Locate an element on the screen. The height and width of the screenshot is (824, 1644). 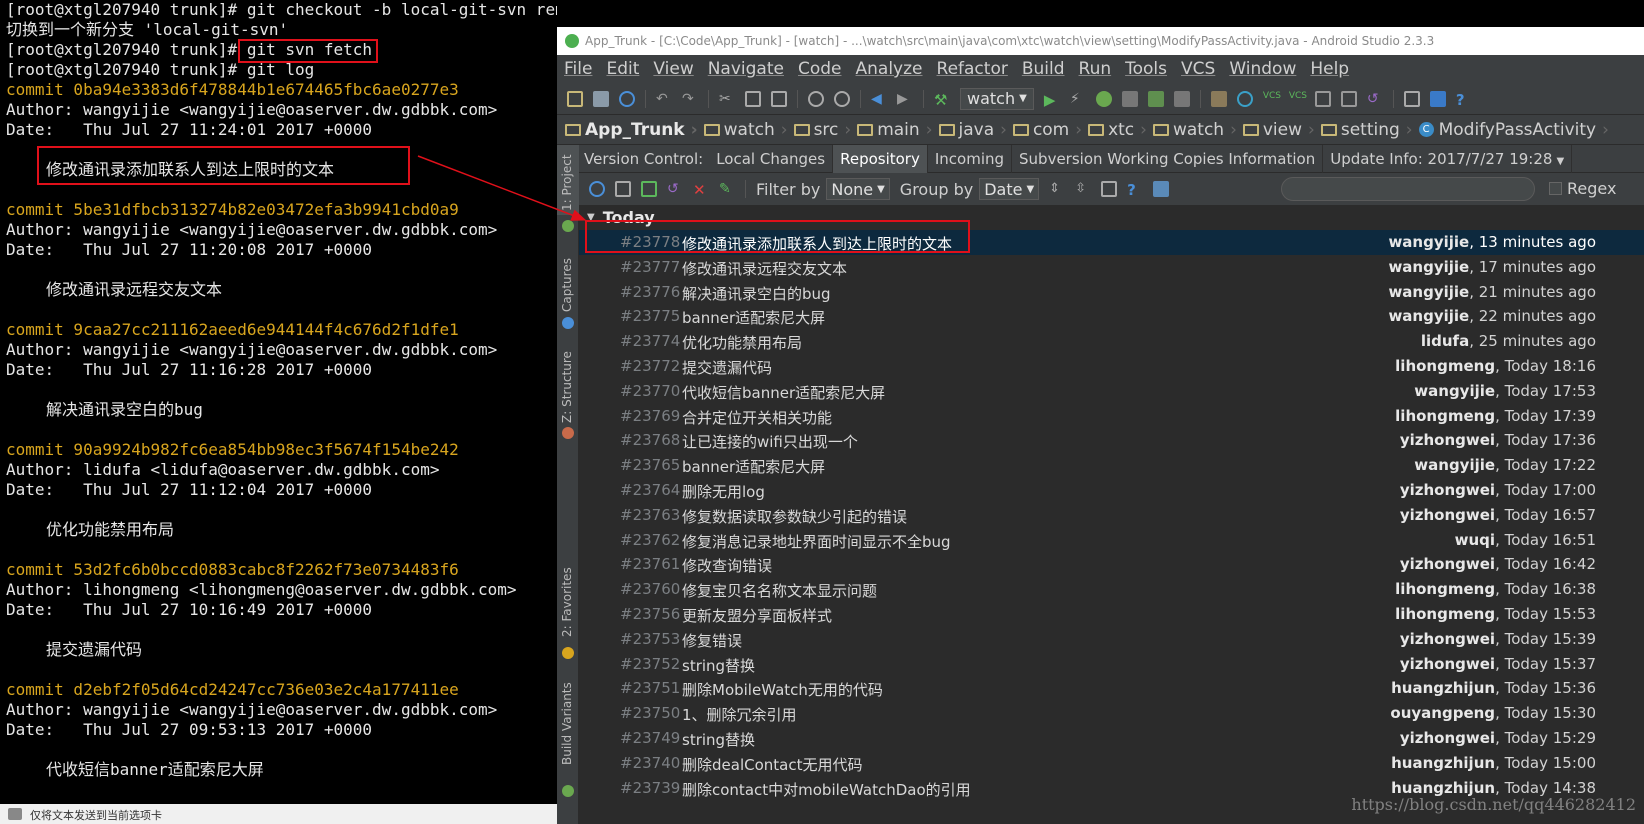
filter-select: None ▼ is located at coordinates (858, 189).